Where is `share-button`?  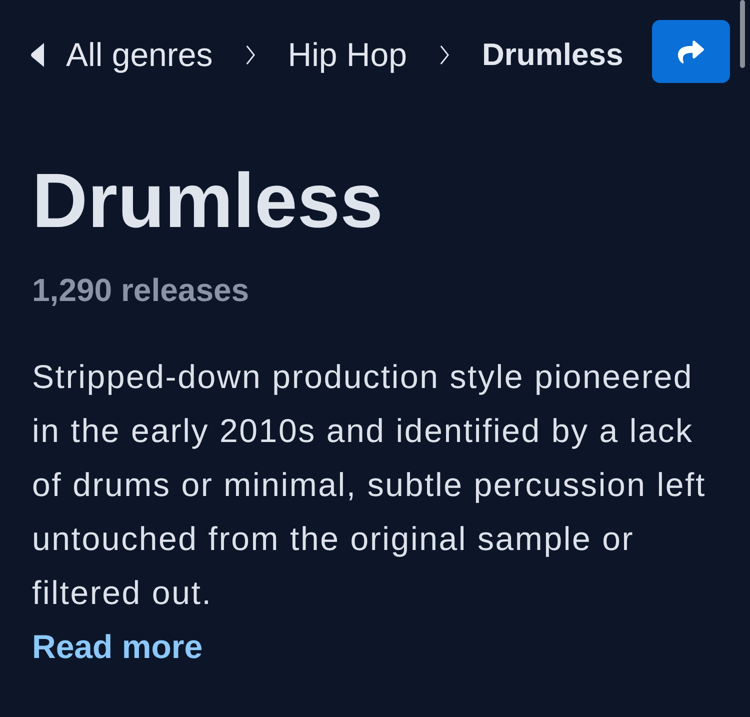
share-button is located at coordinates (691, 51).